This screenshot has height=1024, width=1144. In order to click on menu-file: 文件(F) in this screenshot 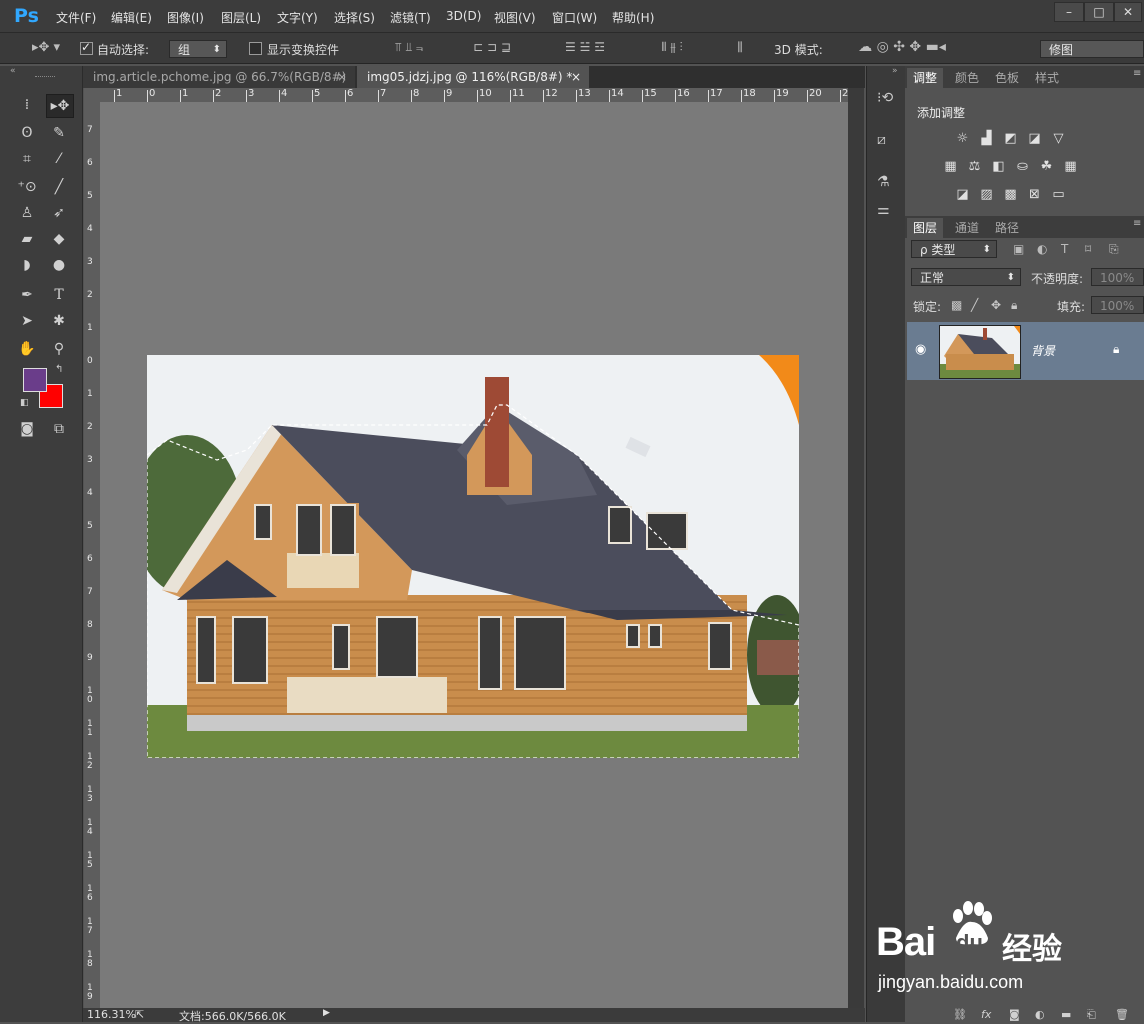, I will do `click(76, 17)`.